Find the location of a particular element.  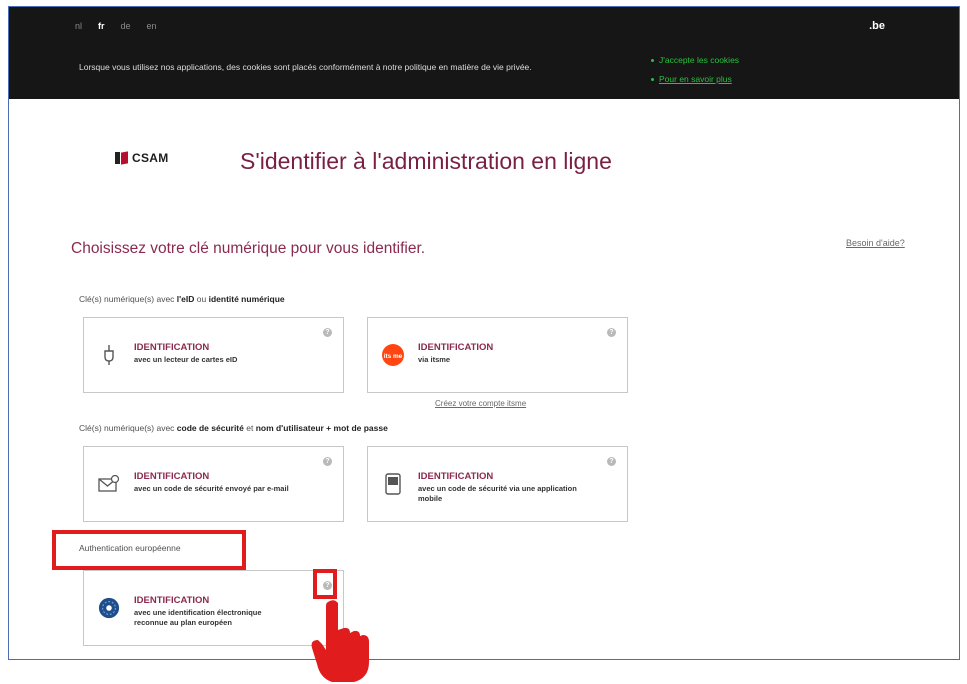

card-reader-icon is located at coordinates (109, 355).